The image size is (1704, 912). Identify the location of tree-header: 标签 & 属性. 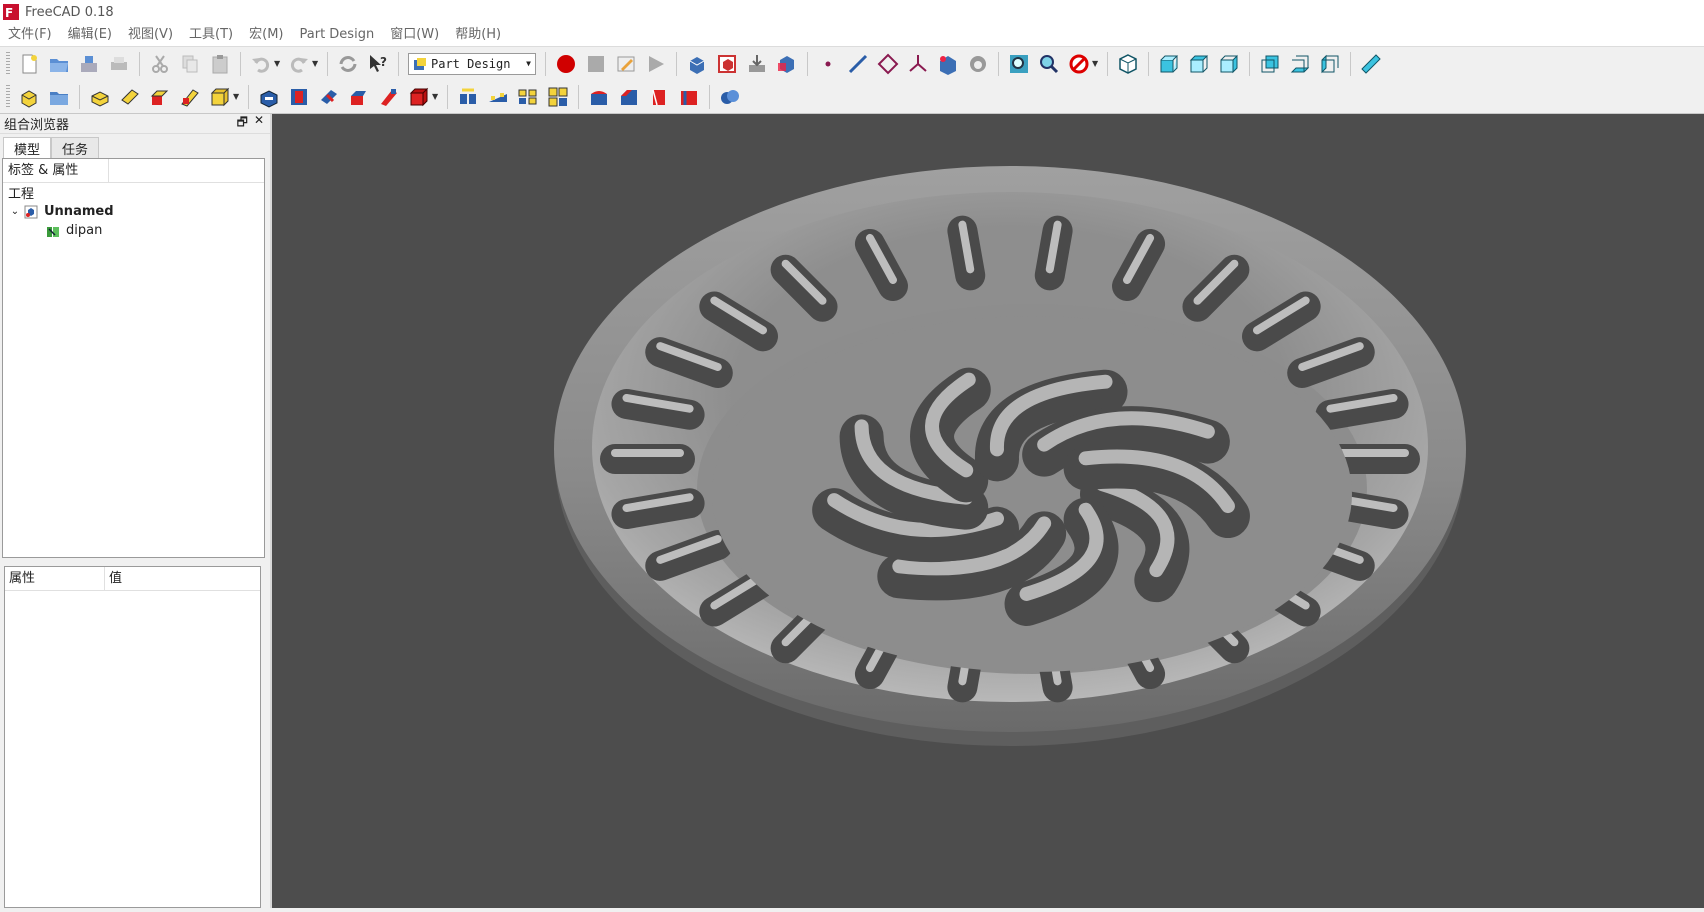
(133, 170).